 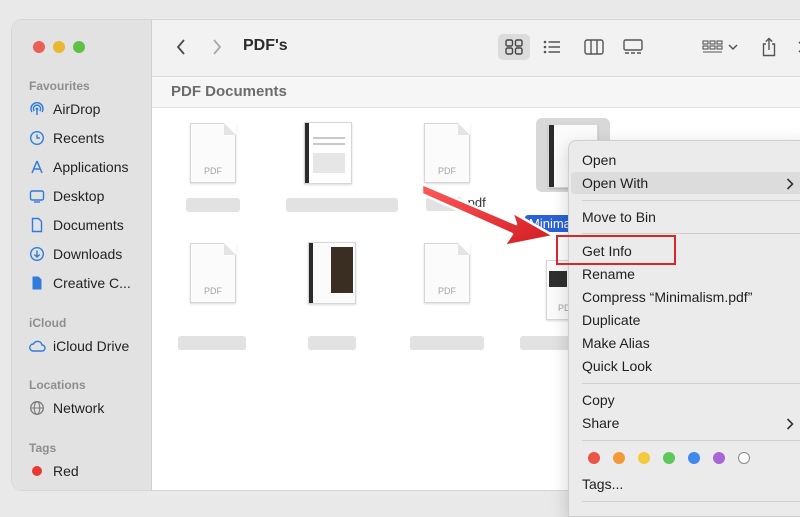 I want to click on grid-icon, so click(x=514, y=47).